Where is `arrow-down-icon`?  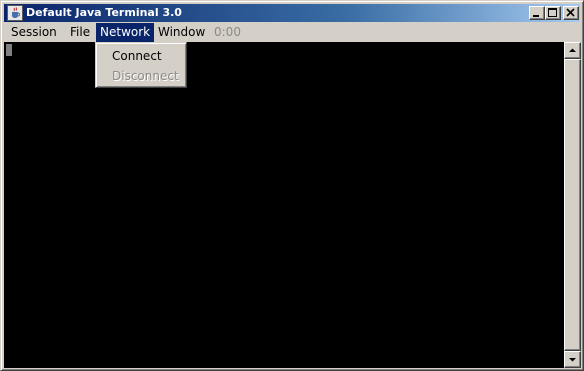 arrow-down-icon is located at coordinates (572, 360).